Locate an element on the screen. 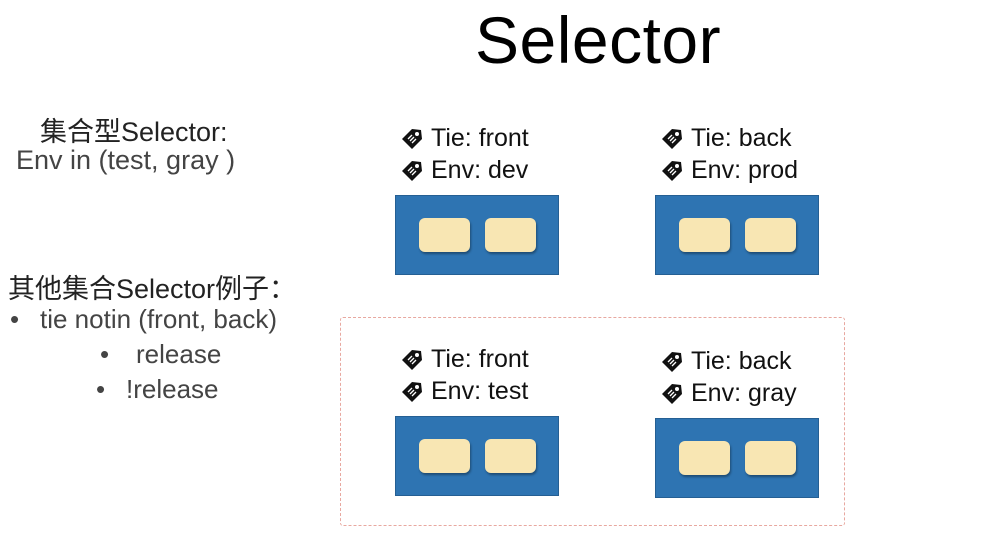 This screenshot has height=544, width=999. env-label: Env: test is located at coordinates (464, 391).